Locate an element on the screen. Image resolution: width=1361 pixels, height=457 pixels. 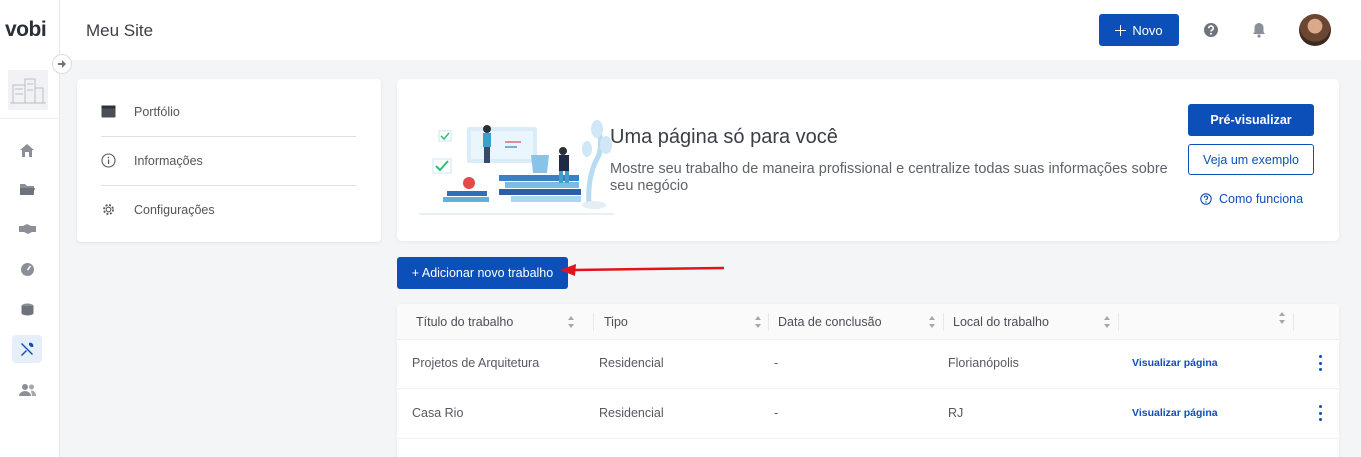
rail-item-dashboard is located at coordinates (27, 269).